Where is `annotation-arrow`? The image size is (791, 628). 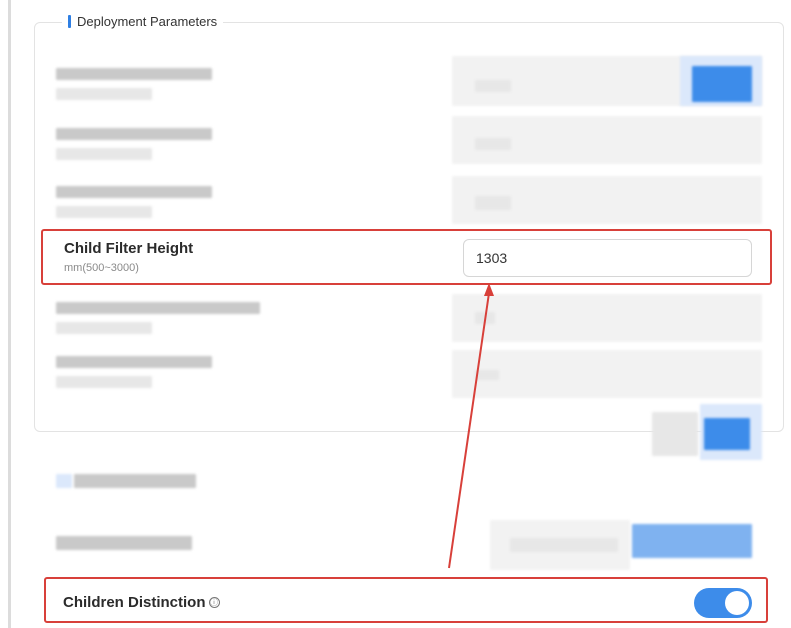 annotation-arrow is located at coordinates (471, 426).